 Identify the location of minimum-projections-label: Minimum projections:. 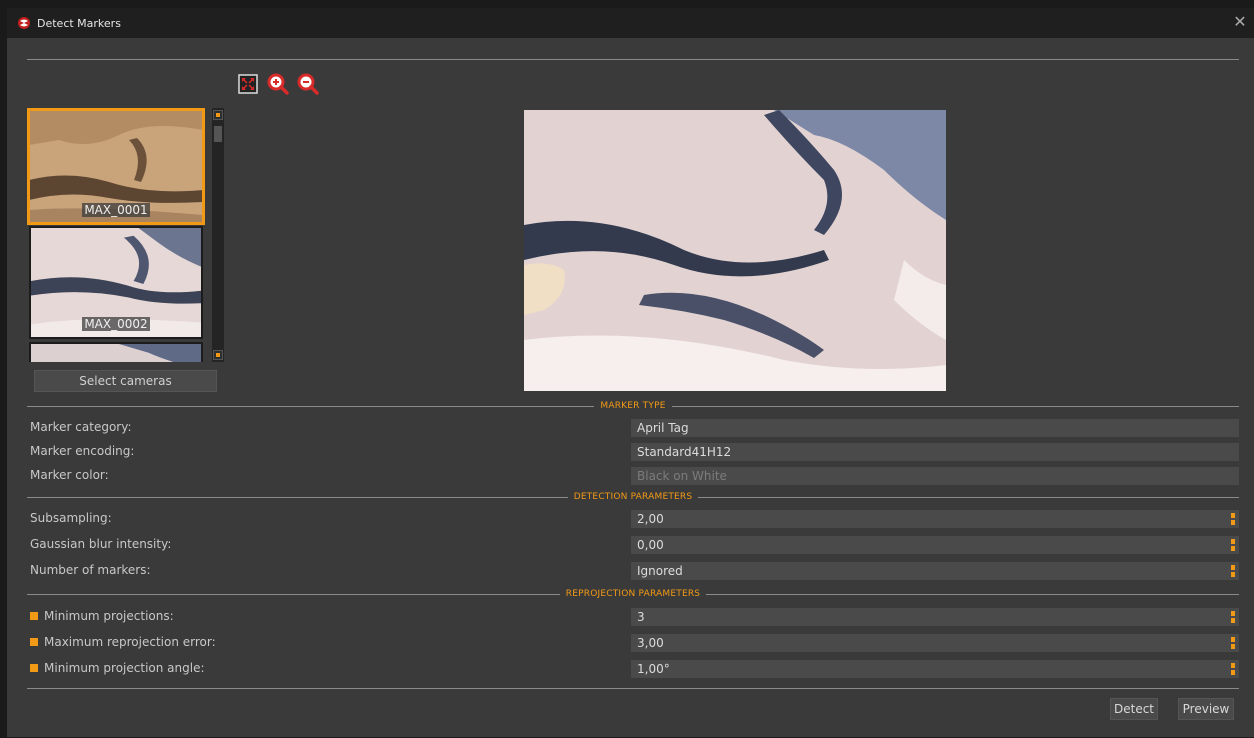
(109, 616).